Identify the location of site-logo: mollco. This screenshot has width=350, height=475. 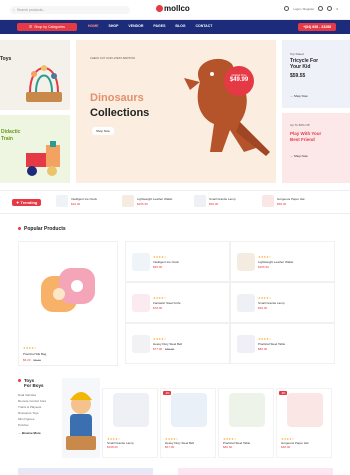
(173, 8).